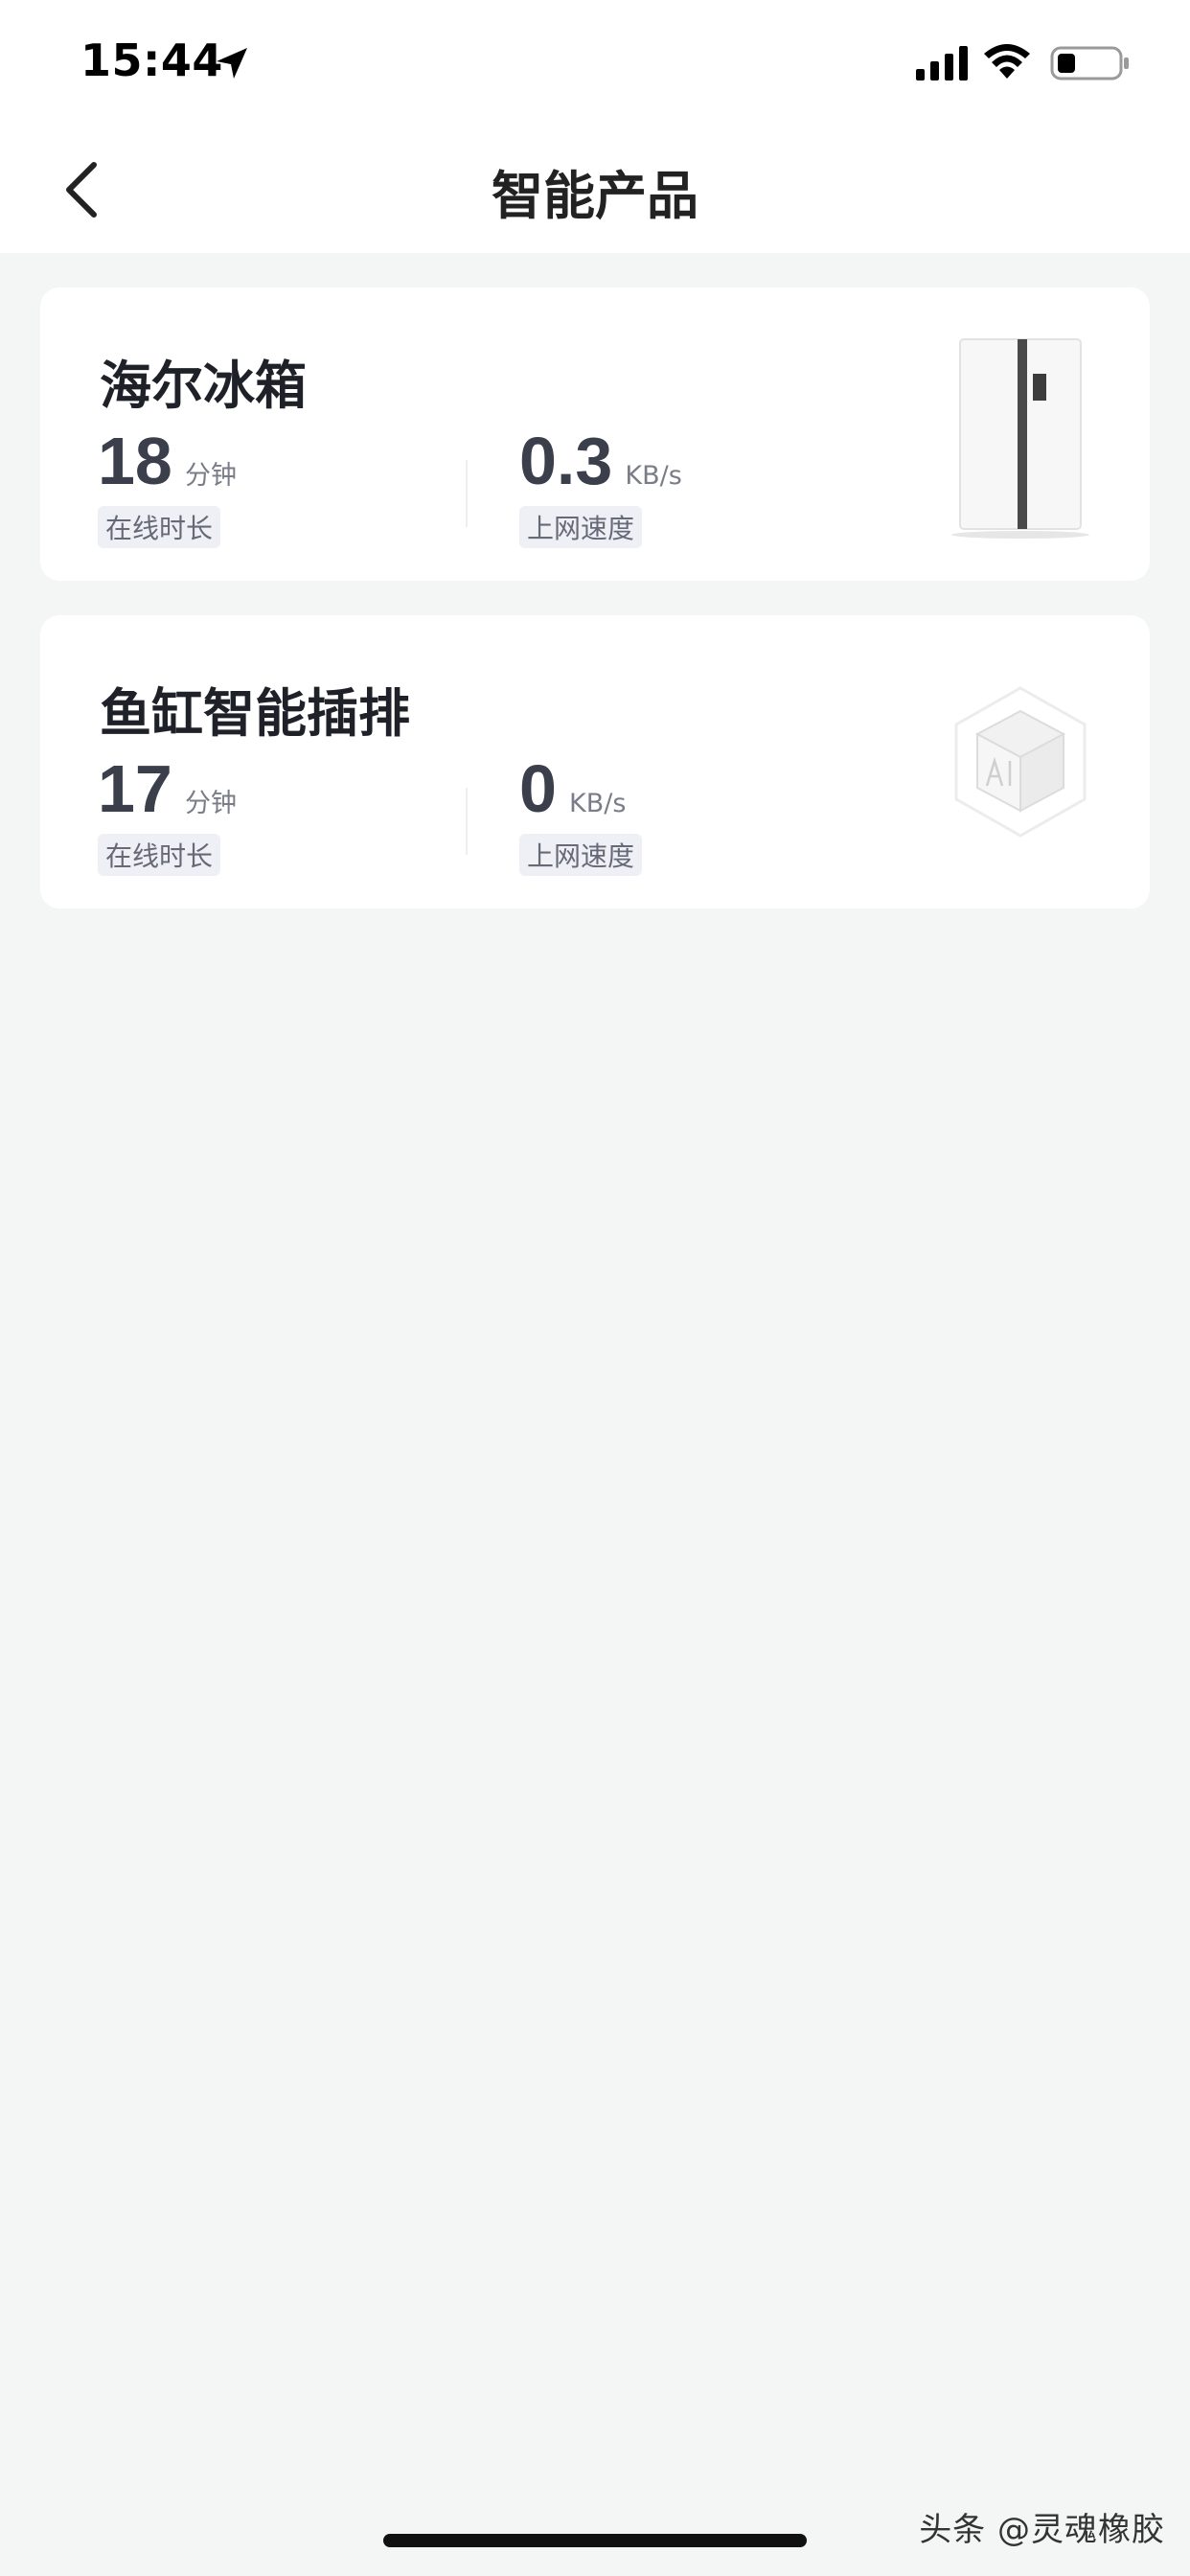 The height and width of the screenshot is (2576, 1190). I want to click on network-speed-stat: 0.3 KB/s 上网速度, so click(601, 487).